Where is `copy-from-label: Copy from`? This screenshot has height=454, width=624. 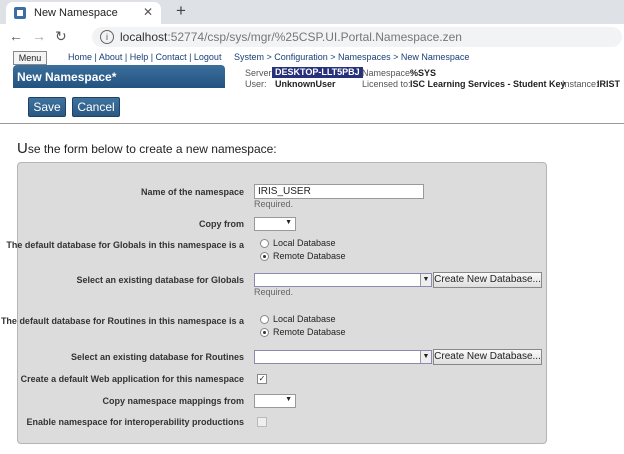
copy-from-label: Copy from is located at coordinates (221, 224).